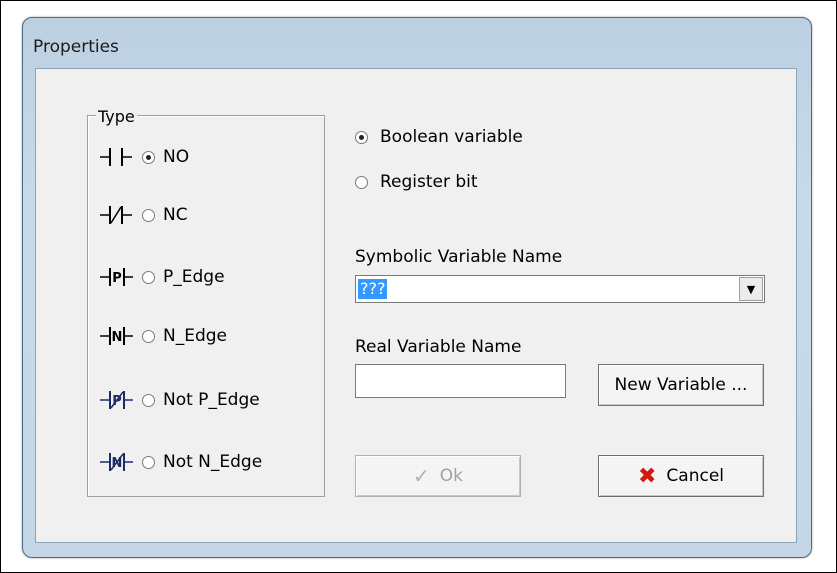  Describe the element at coordinates (148, 277) in the screenshot. I see `type-p-edge-radio` at that location.